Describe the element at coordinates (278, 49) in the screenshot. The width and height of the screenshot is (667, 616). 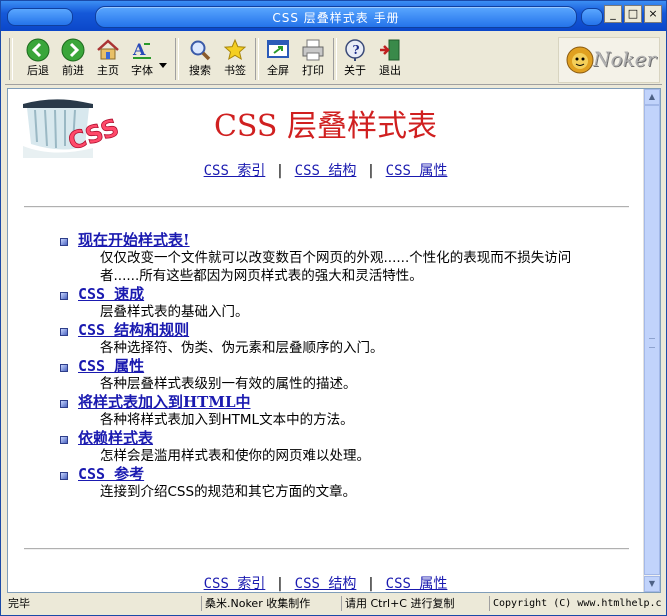
I see `fullscreen-icon` at that location.